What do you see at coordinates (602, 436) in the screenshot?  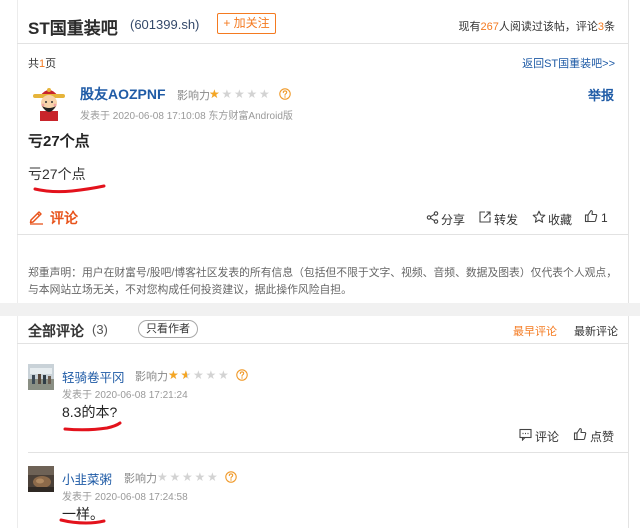 I see `like-button: 点赞` at bounding box center [602, 436].